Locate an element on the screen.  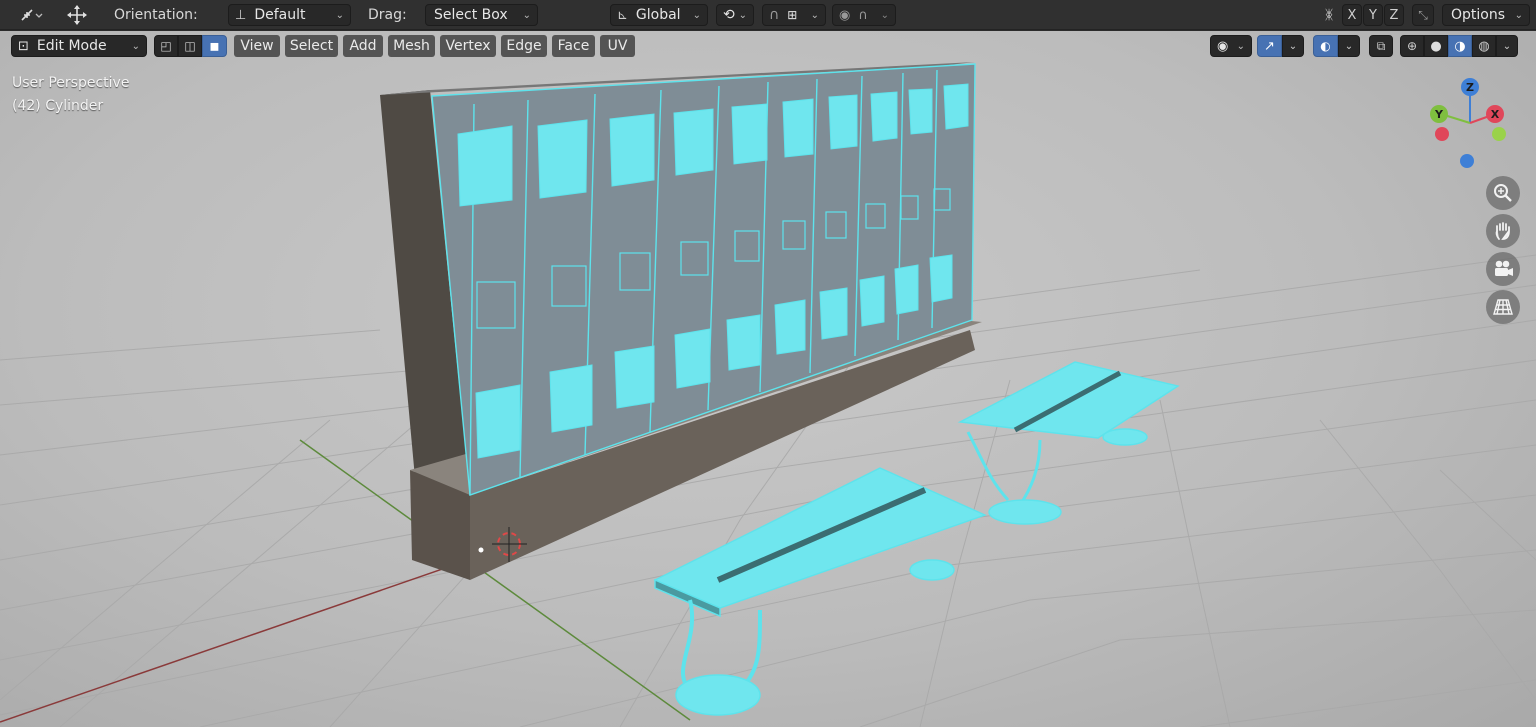
global-axes-icon: ⊾ is located at coordinates (622, 15).